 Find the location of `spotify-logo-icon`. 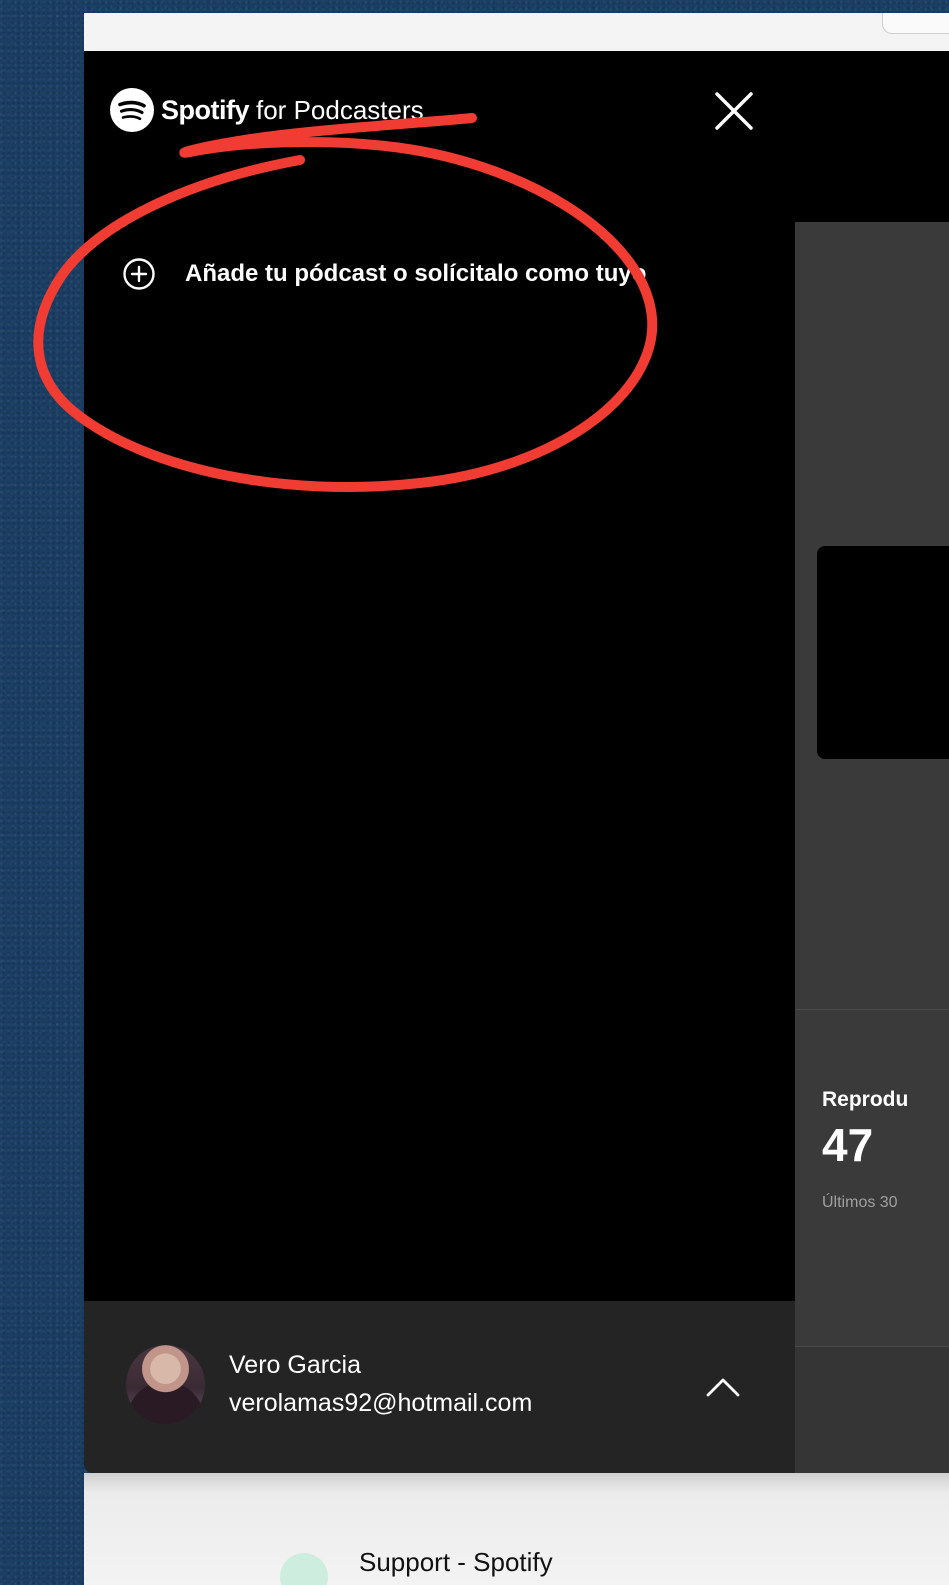

spotify-logo-icon is located at coordinates (132, 110).